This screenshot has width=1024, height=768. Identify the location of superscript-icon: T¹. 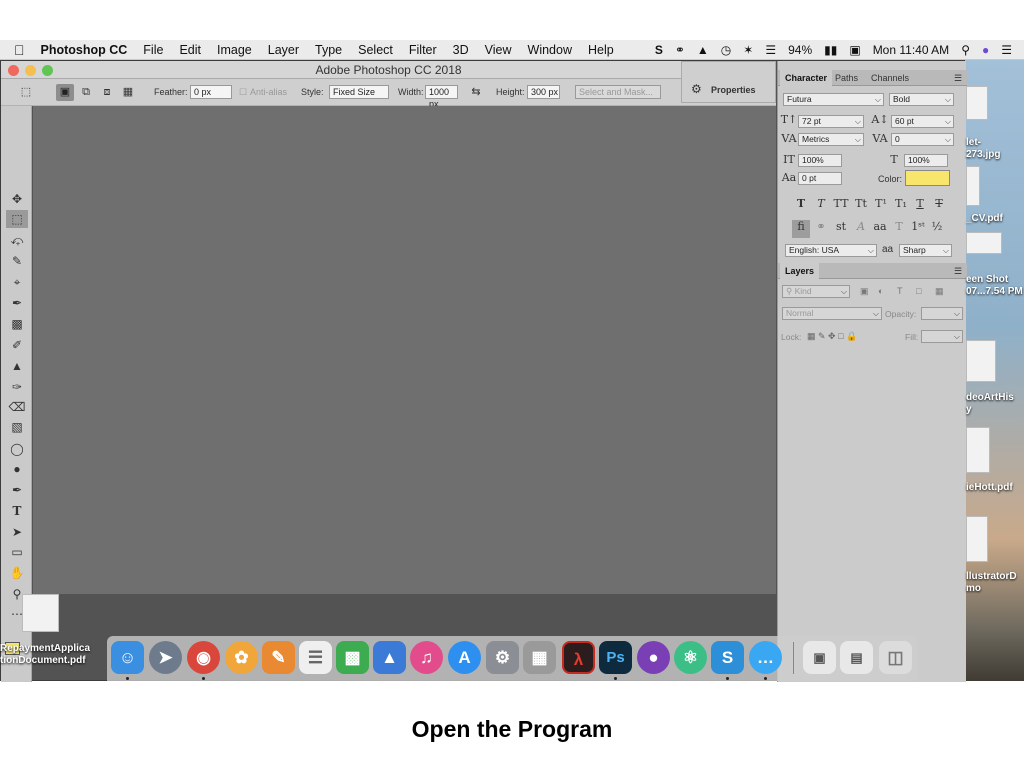
(881, 203).